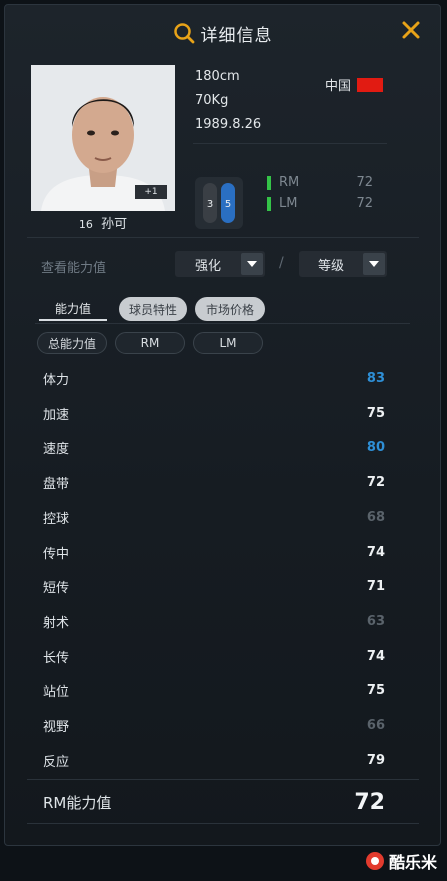  Describe the element at coordinates (375, 447) in the screenshot. I see `stat-value: 80` at that location.